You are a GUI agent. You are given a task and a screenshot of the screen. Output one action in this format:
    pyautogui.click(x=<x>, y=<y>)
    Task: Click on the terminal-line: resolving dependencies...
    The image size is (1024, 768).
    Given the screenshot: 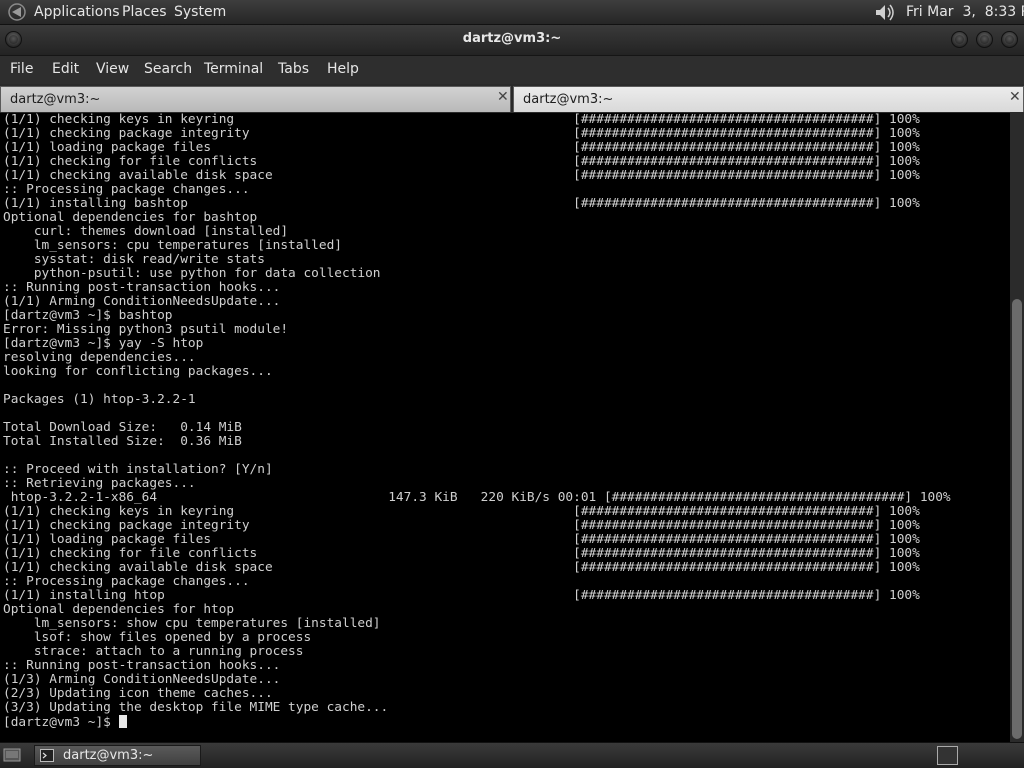 What is the action you would take?
    pyautogui.click(x=99, y=357)
    